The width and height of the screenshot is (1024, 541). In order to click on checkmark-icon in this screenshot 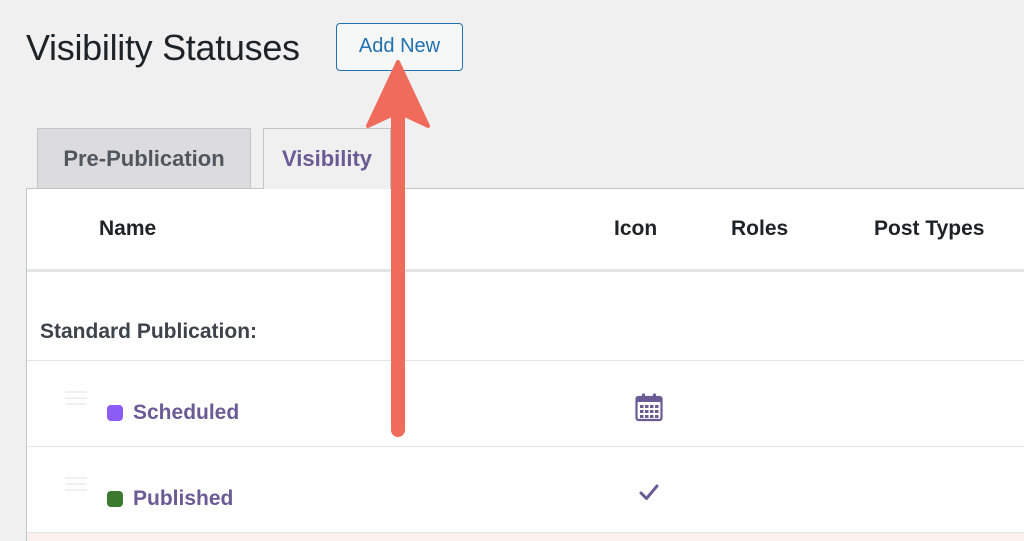, I will do `click(649, 492)`.